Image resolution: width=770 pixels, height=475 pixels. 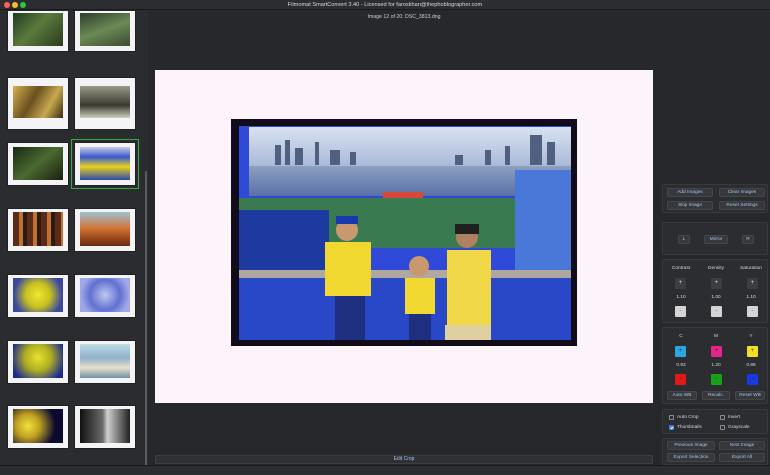 I want to click on thumbnails-label: Thumbnails, so click(x=689, y=427).